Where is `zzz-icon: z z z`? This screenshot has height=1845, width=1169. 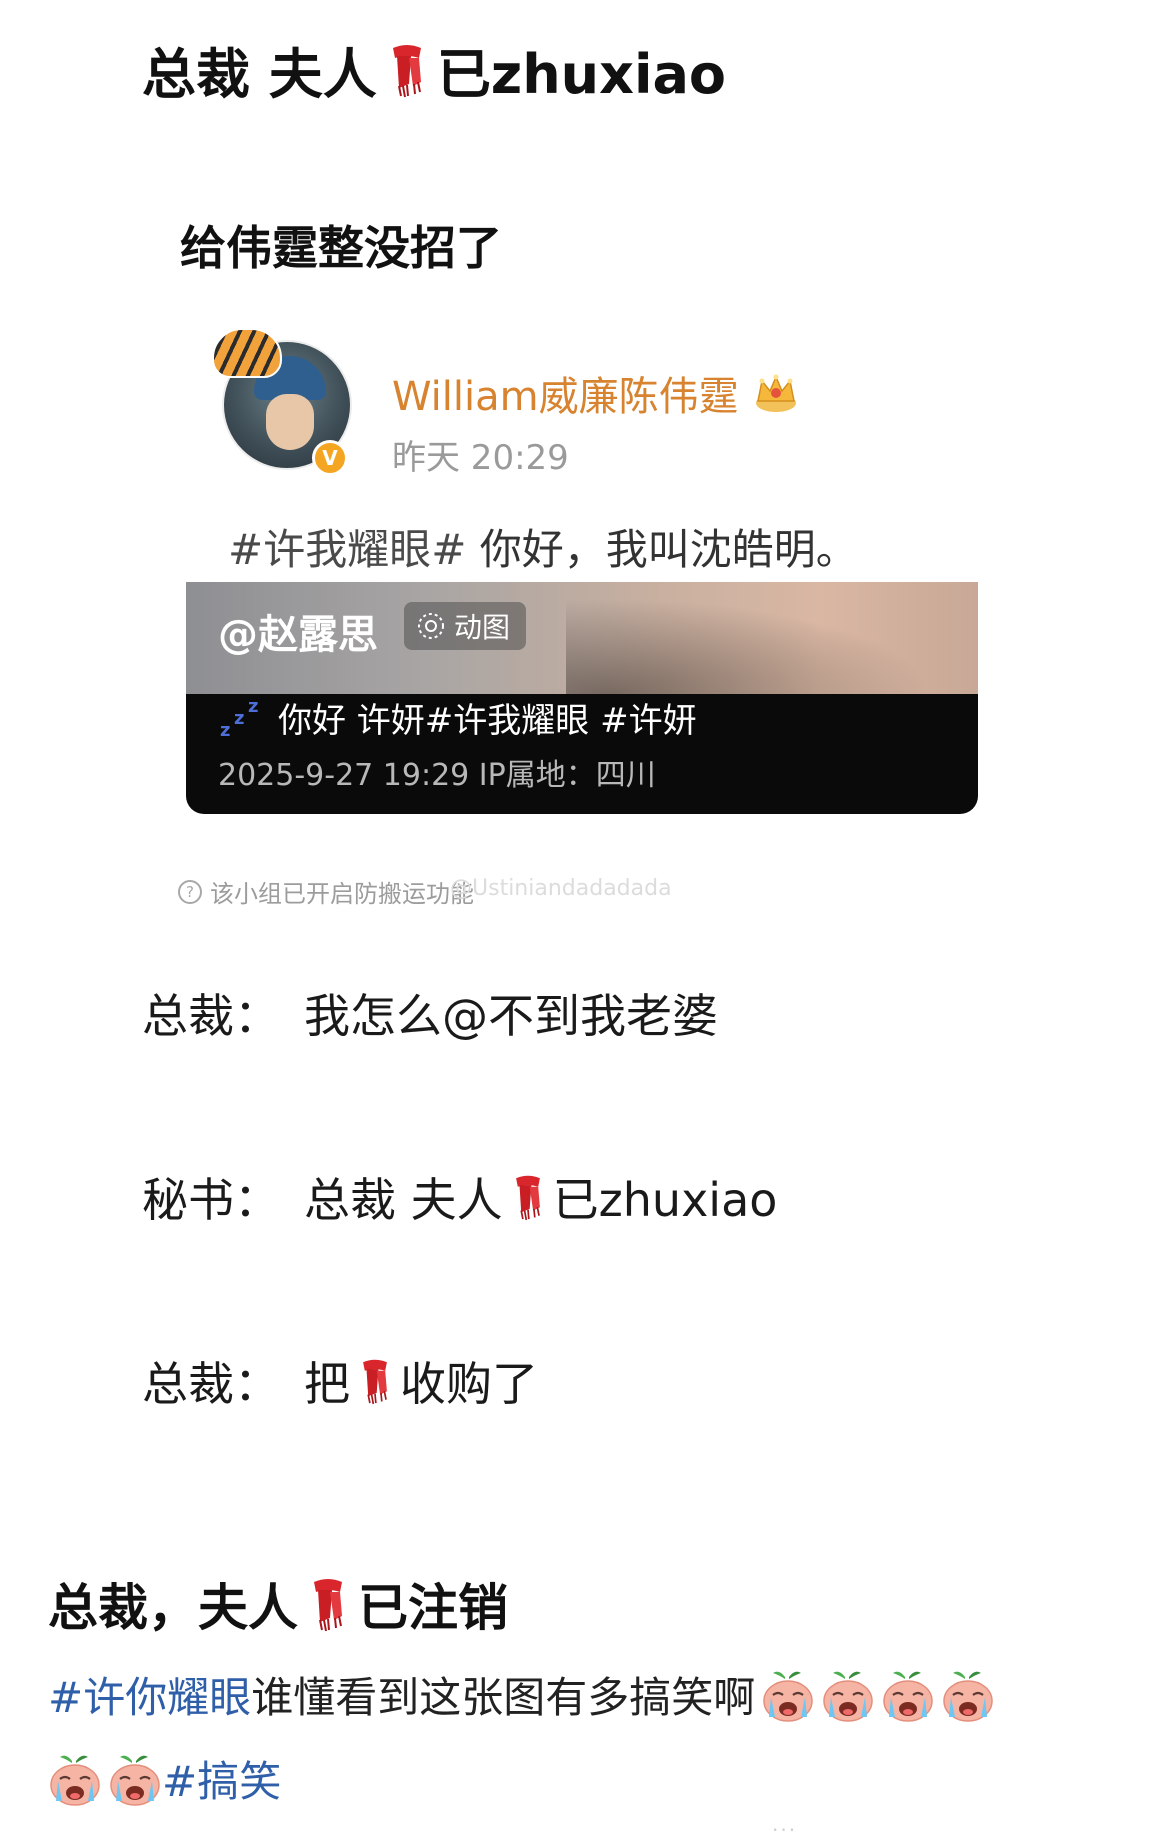
zzz-icon: z z z is located at coordinates (239, 718).